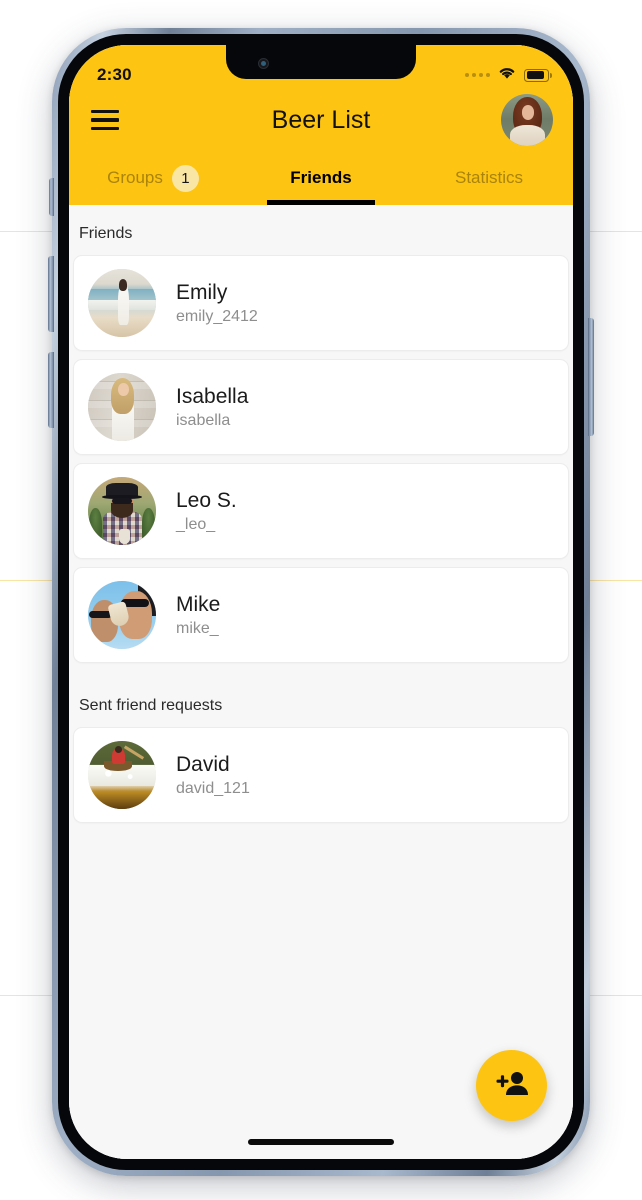 Image resolution: width=642 pixels, height=1200 pixels. I want to click on status-badge: 1, so click(185, 178).